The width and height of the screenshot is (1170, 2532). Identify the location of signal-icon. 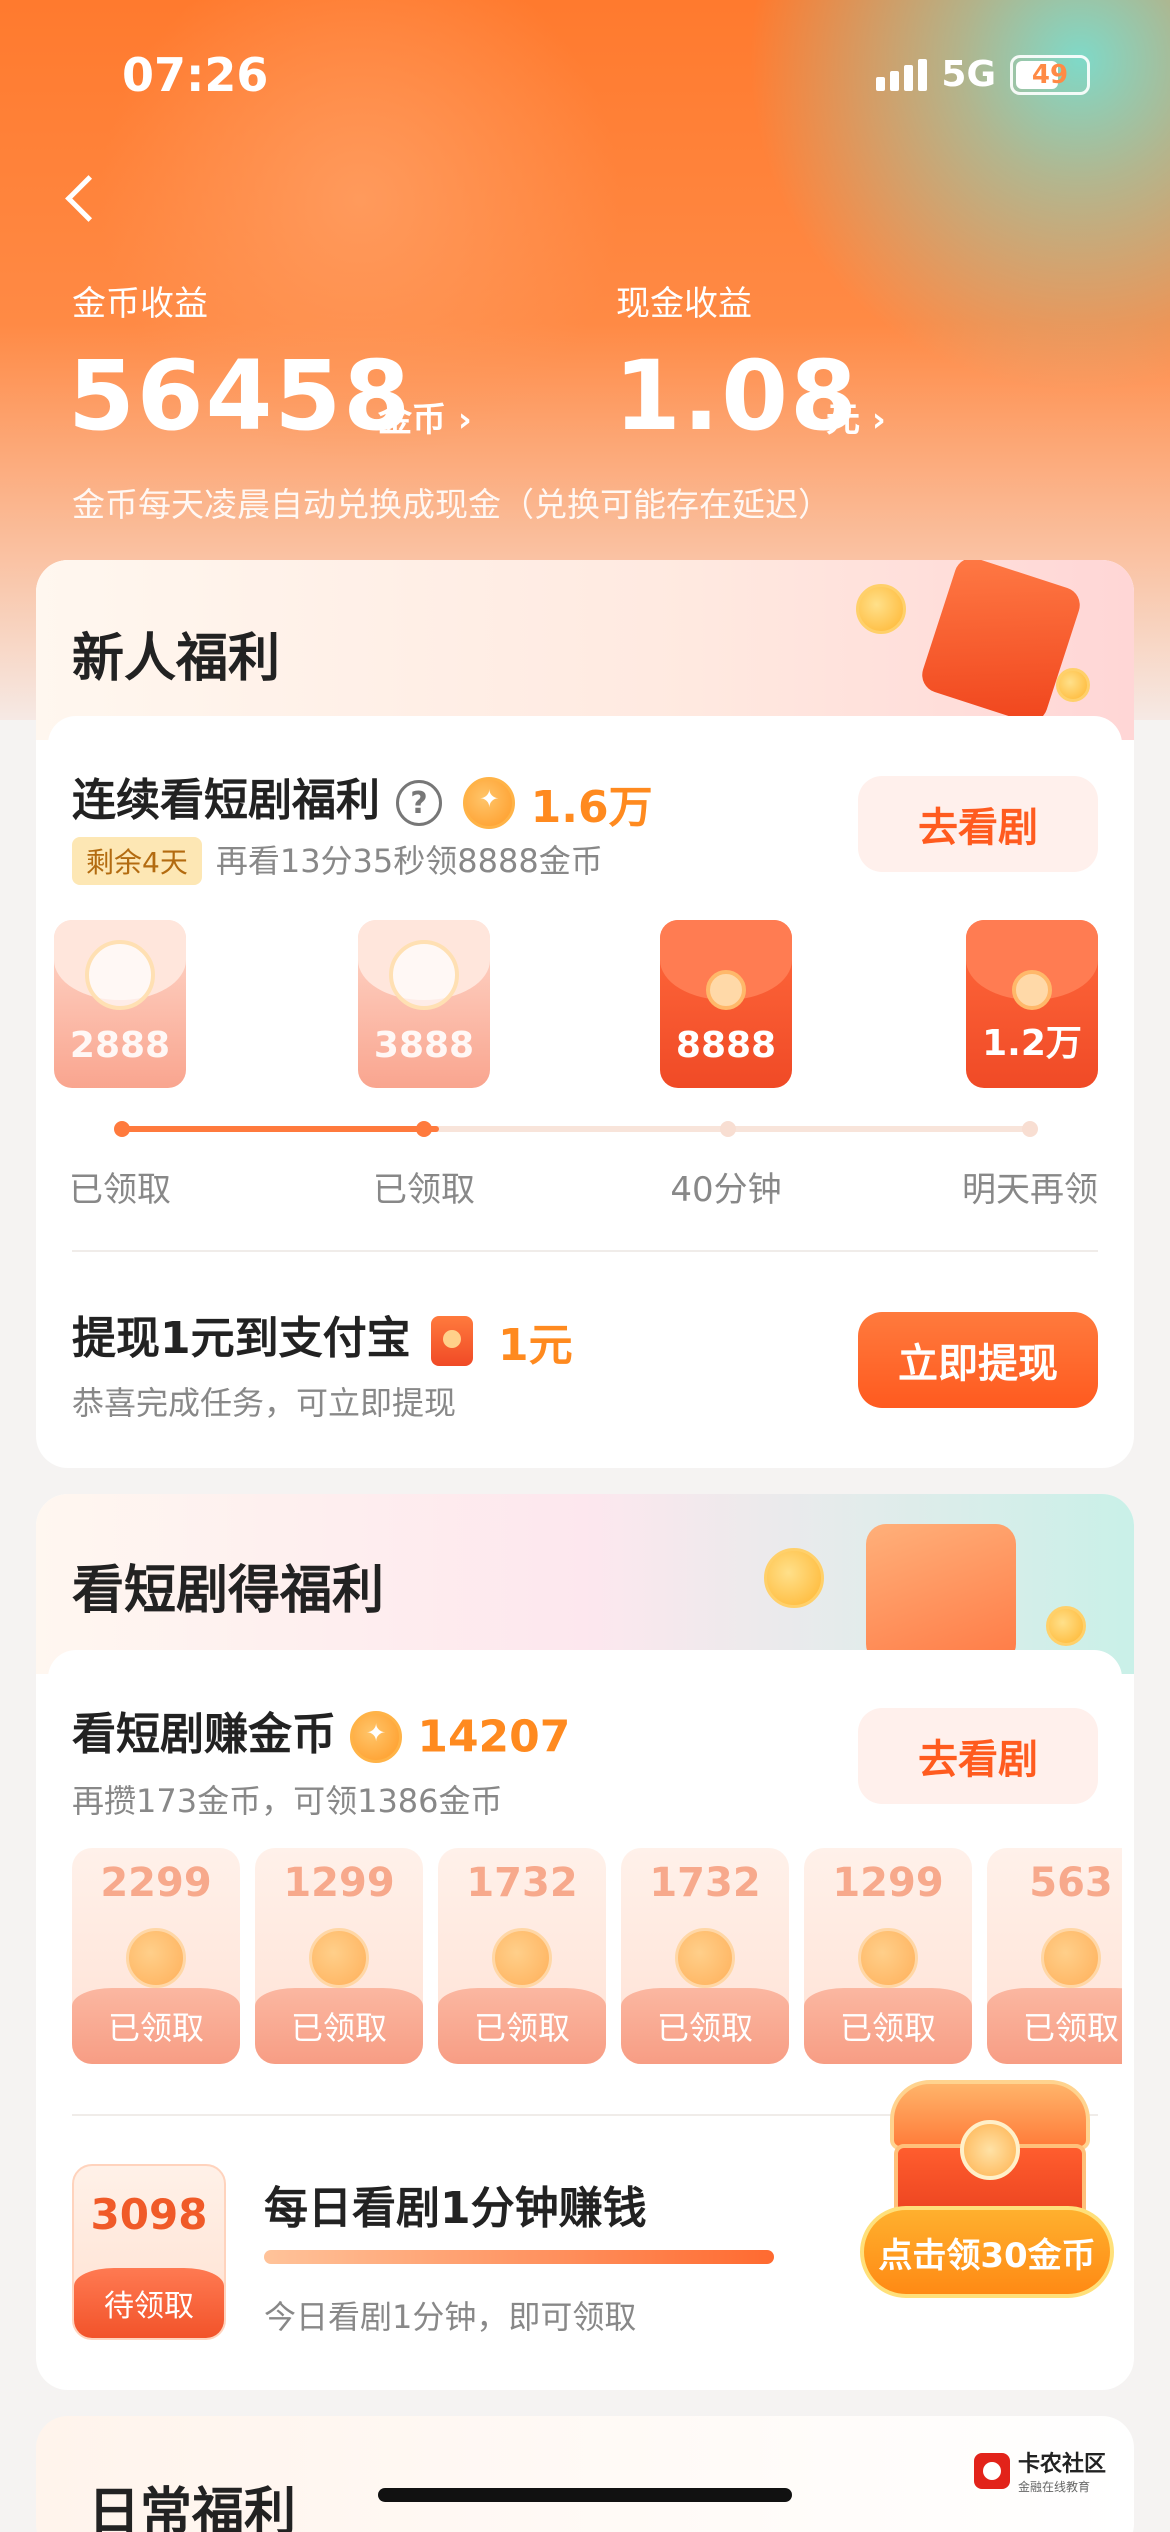
(902, 74).